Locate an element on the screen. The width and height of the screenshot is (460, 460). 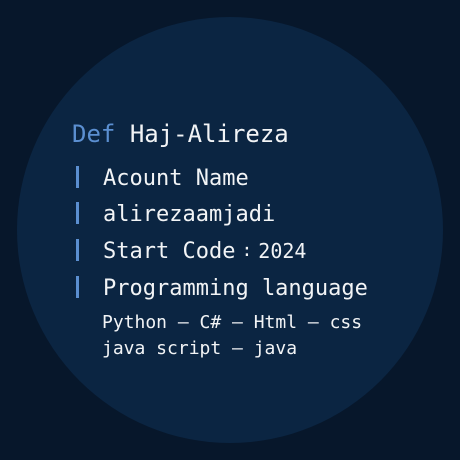
def-keyword: Def is located at coordinates (94, 134).